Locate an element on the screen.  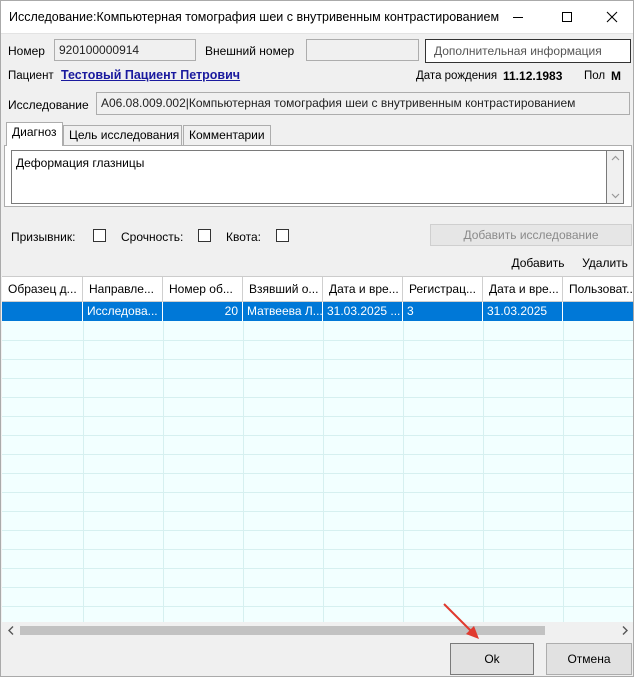
maximize-button is located at coordinates (567, 17).